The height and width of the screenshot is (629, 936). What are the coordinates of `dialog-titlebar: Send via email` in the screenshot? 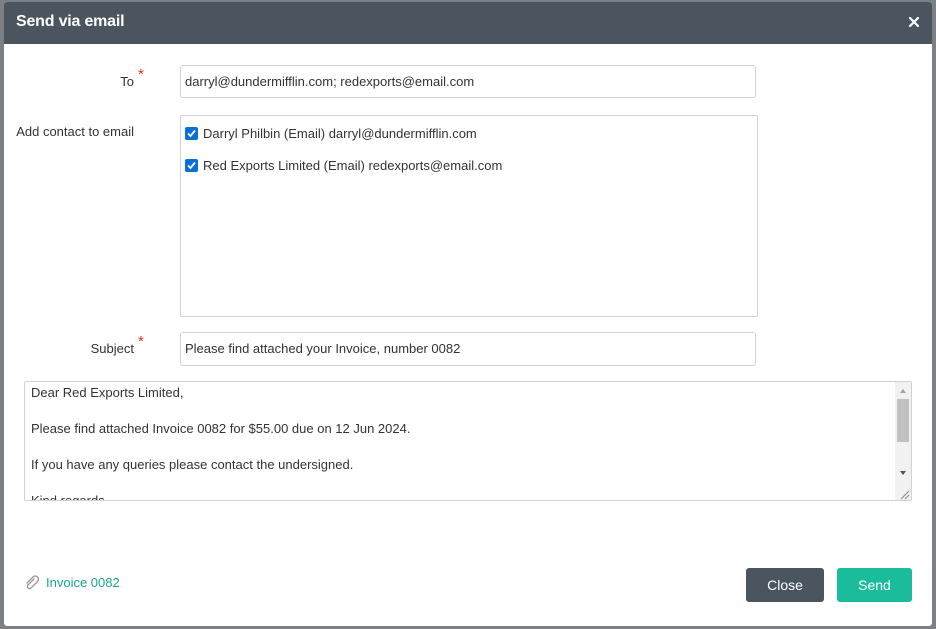 It's located at (468, 23).